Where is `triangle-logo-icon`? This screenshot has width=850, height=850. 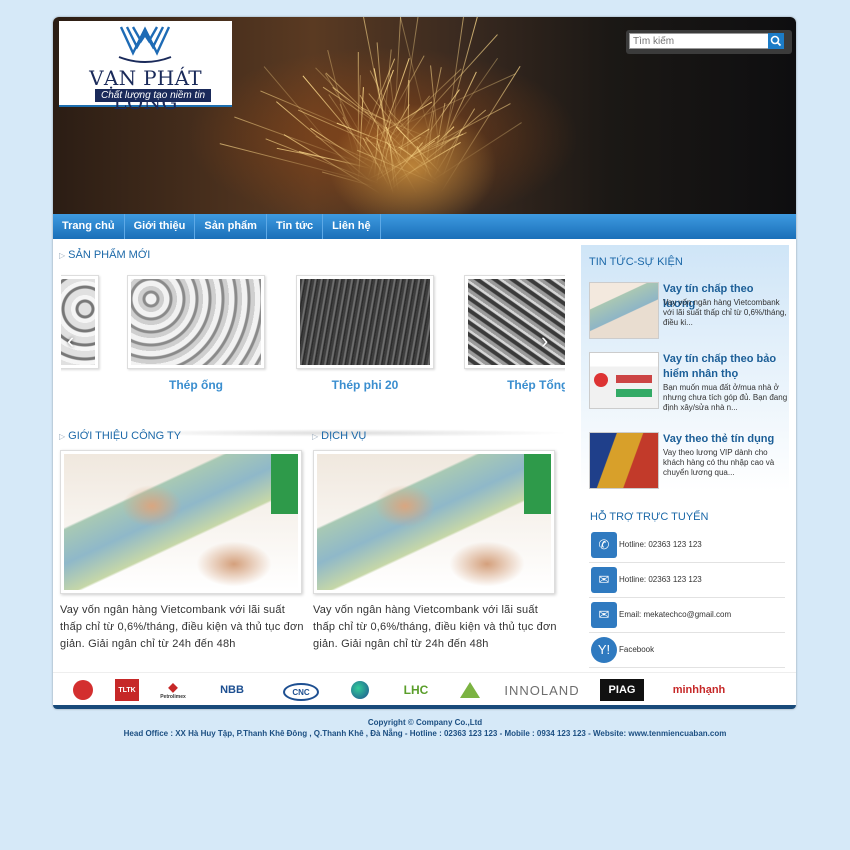
triangle-logo-icon is located at coordinates (470, 690).